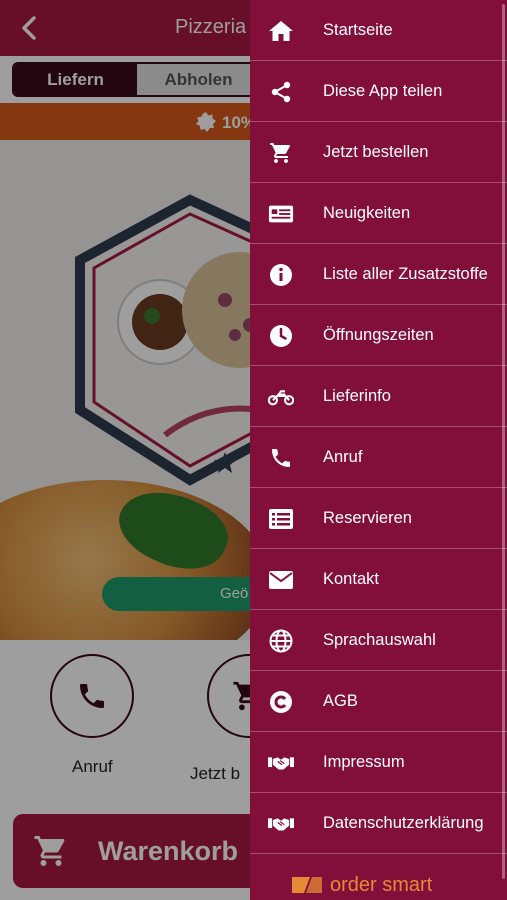  I want to click on menu-item-share: Diese App teilen, so click(378, 91).